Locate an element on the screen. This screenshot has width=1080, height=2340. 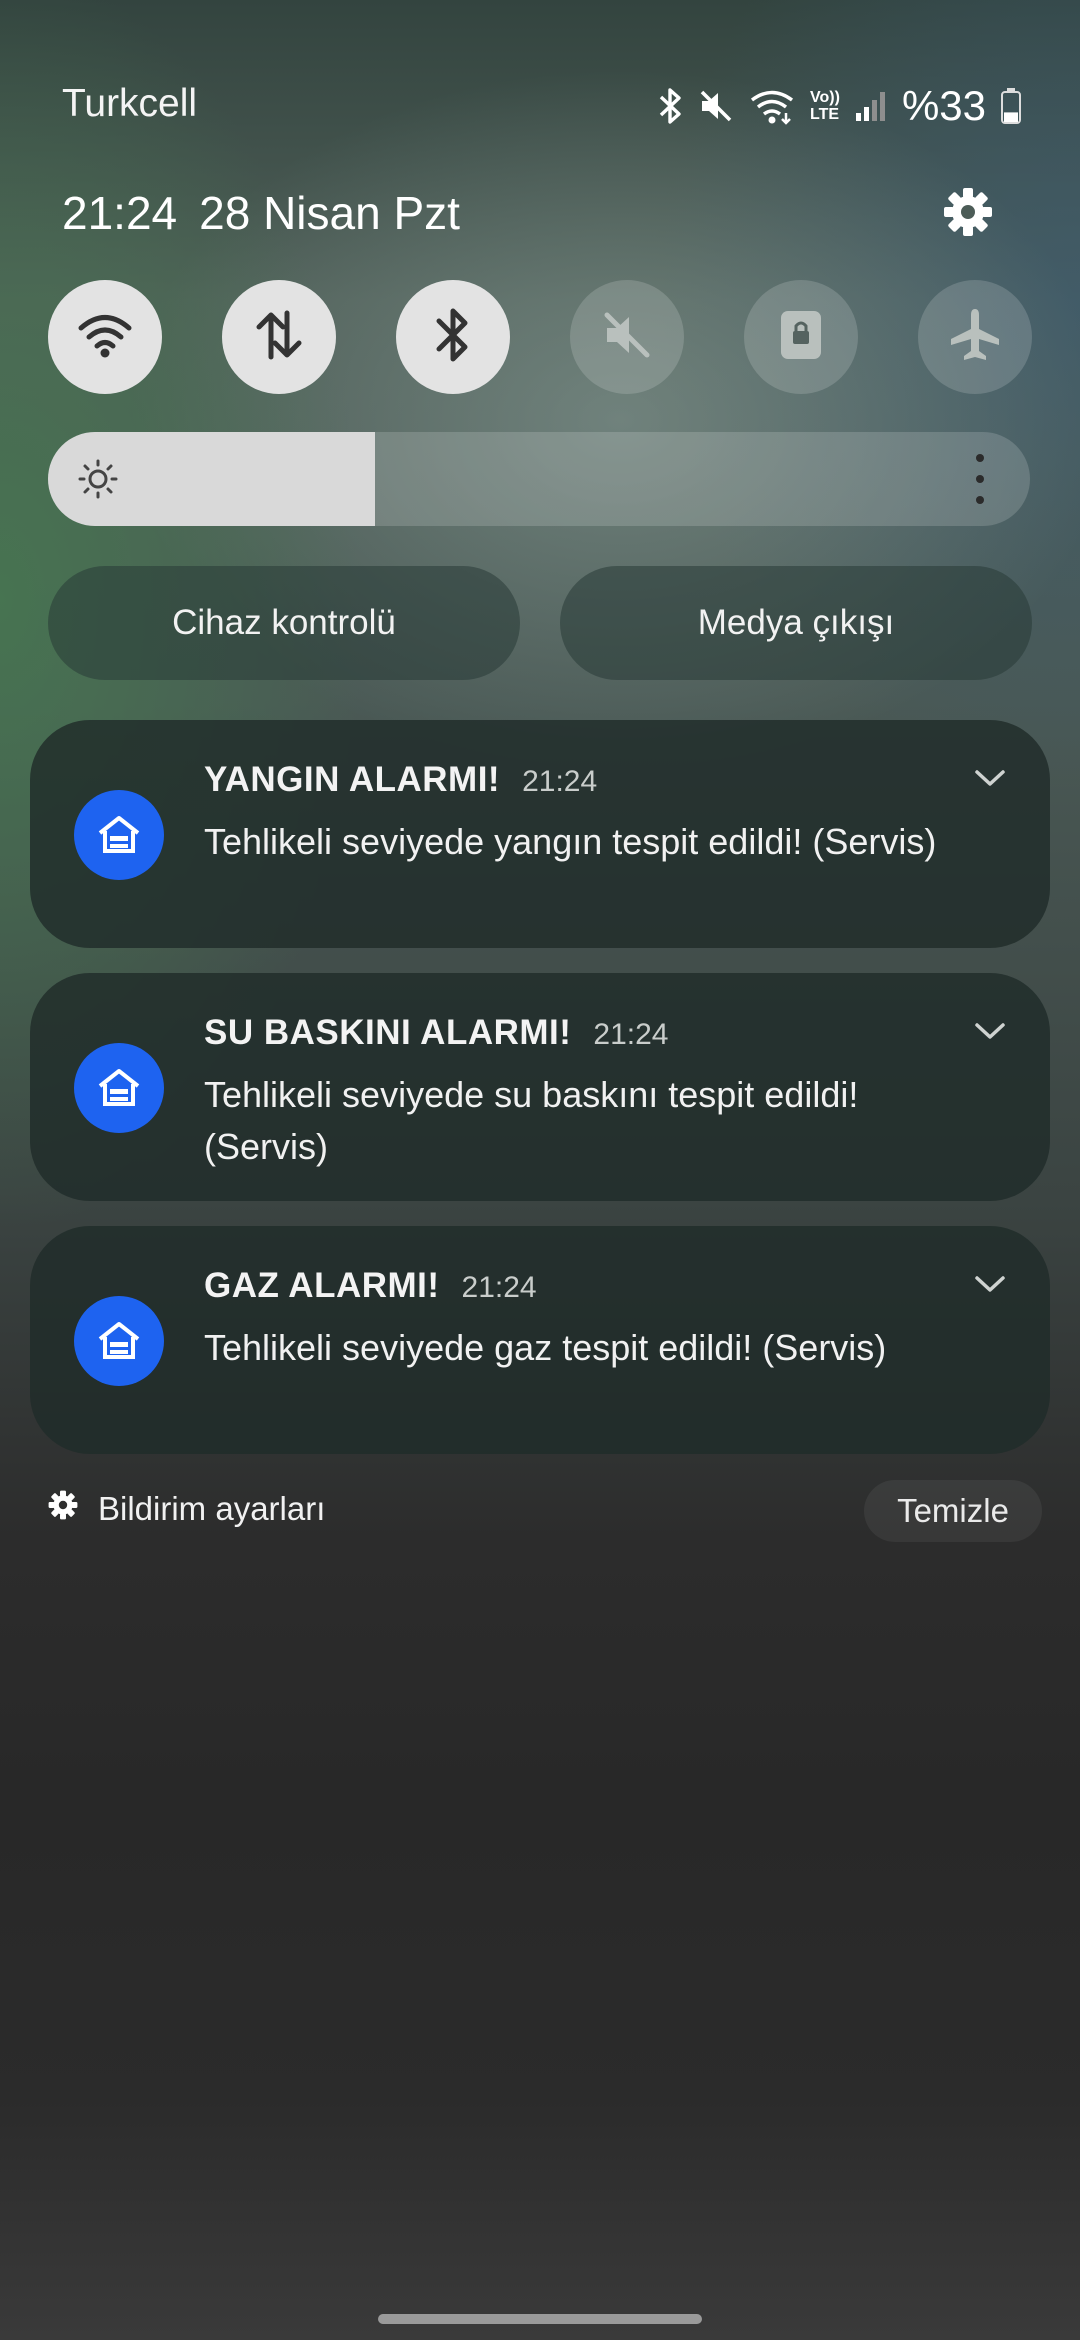
clear-all-button: Temizle is located at coordinates (953, 1511).